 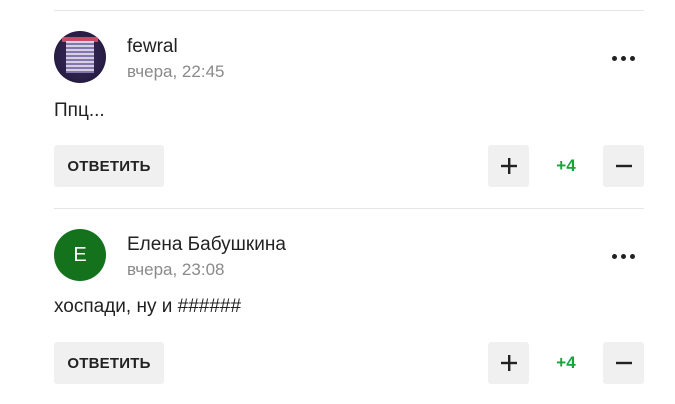 I want to click on avatar-image, so click(x=80, y=57).